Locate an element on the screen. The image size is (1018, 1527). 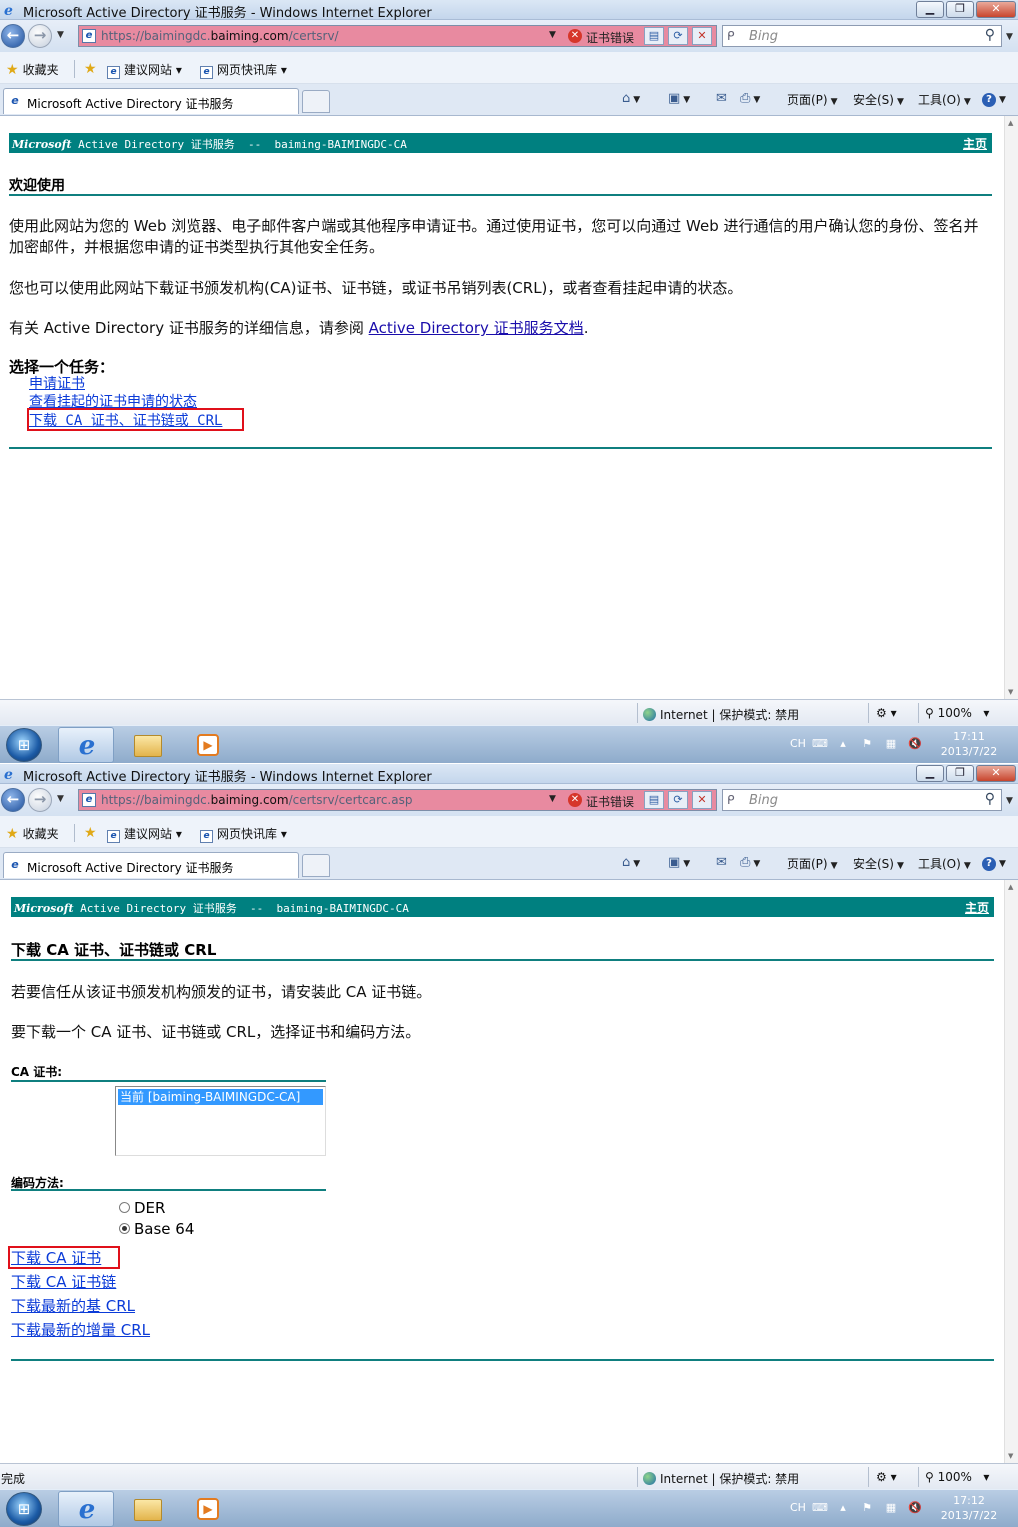
ca-cert-listbox: 当前 [baiming-BAIMINGDC-CA] is located at coordinates (220, 1121).